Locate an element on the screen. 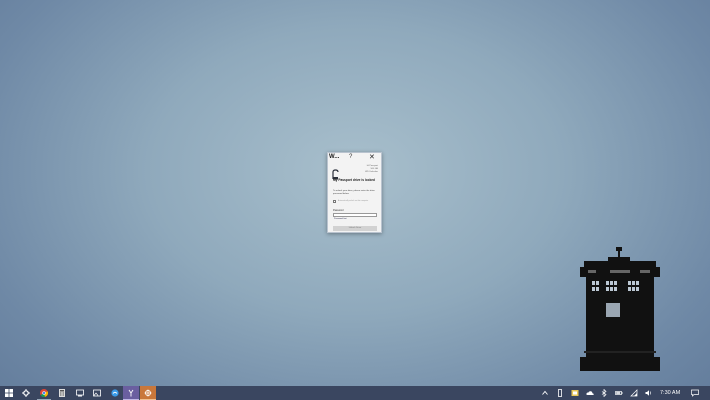 The image size is (710, 400). tray-bluetooth is located at coordinates (604, 393).